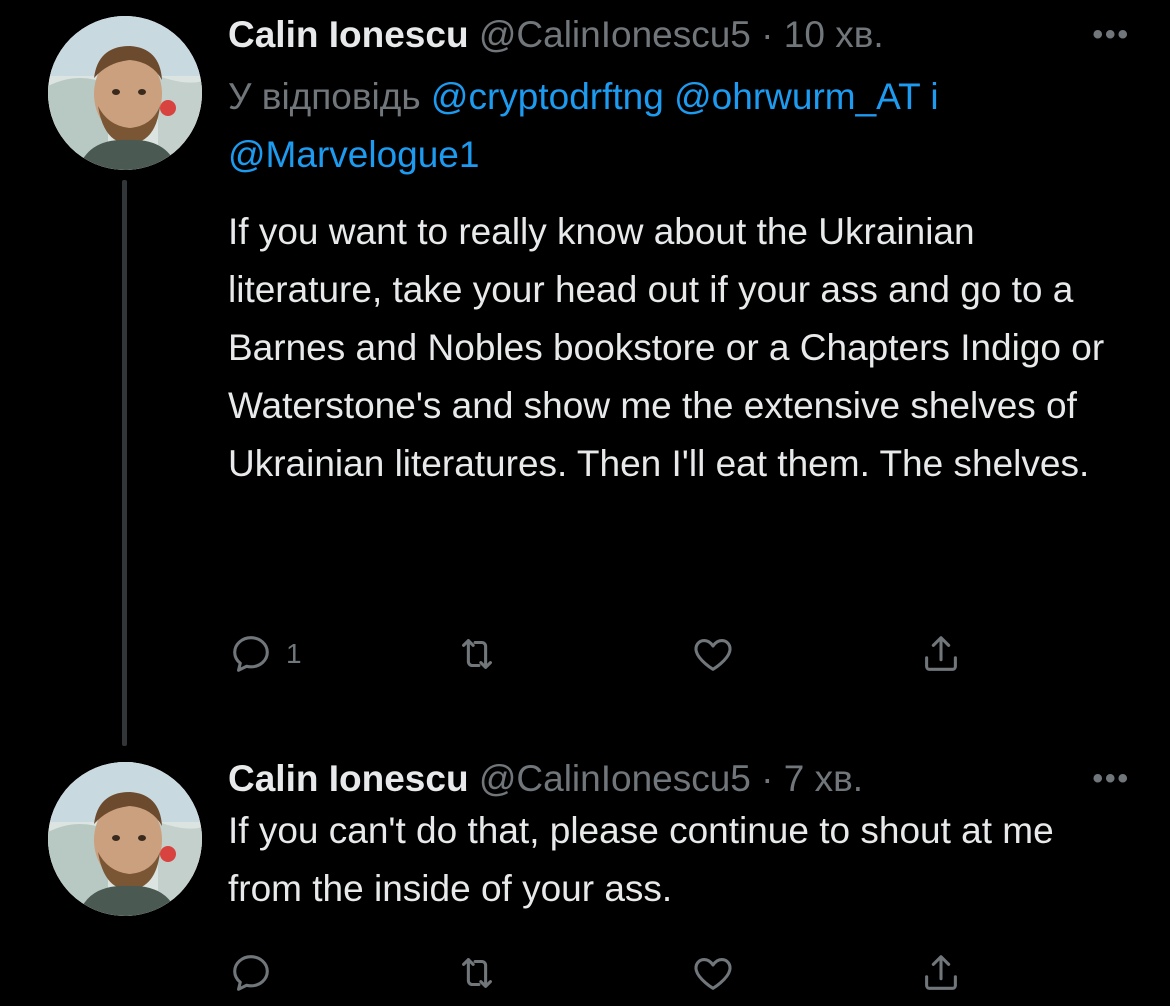 This screenshot has height=1006, width=1170. Describe the element at coordinates (353, 154) in the screenshot. I see `mention-link: @Marvelogue1` at that location.